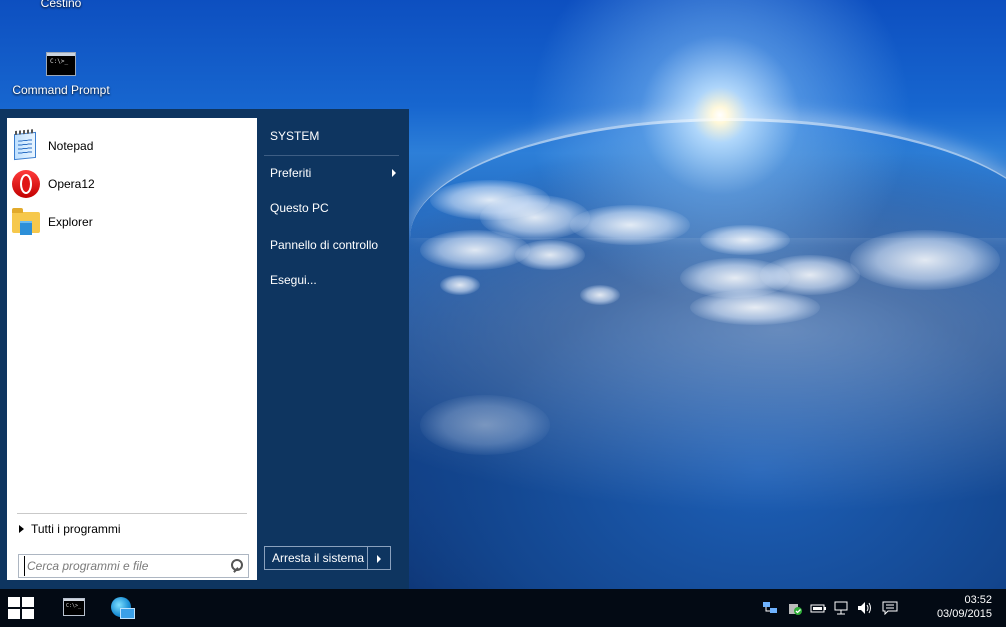 This screenshot has width=1006, height=627. Describe the element at coordinates (964, 614) in the screenshot. I see `clock-date: 03/09/2015` at that location.